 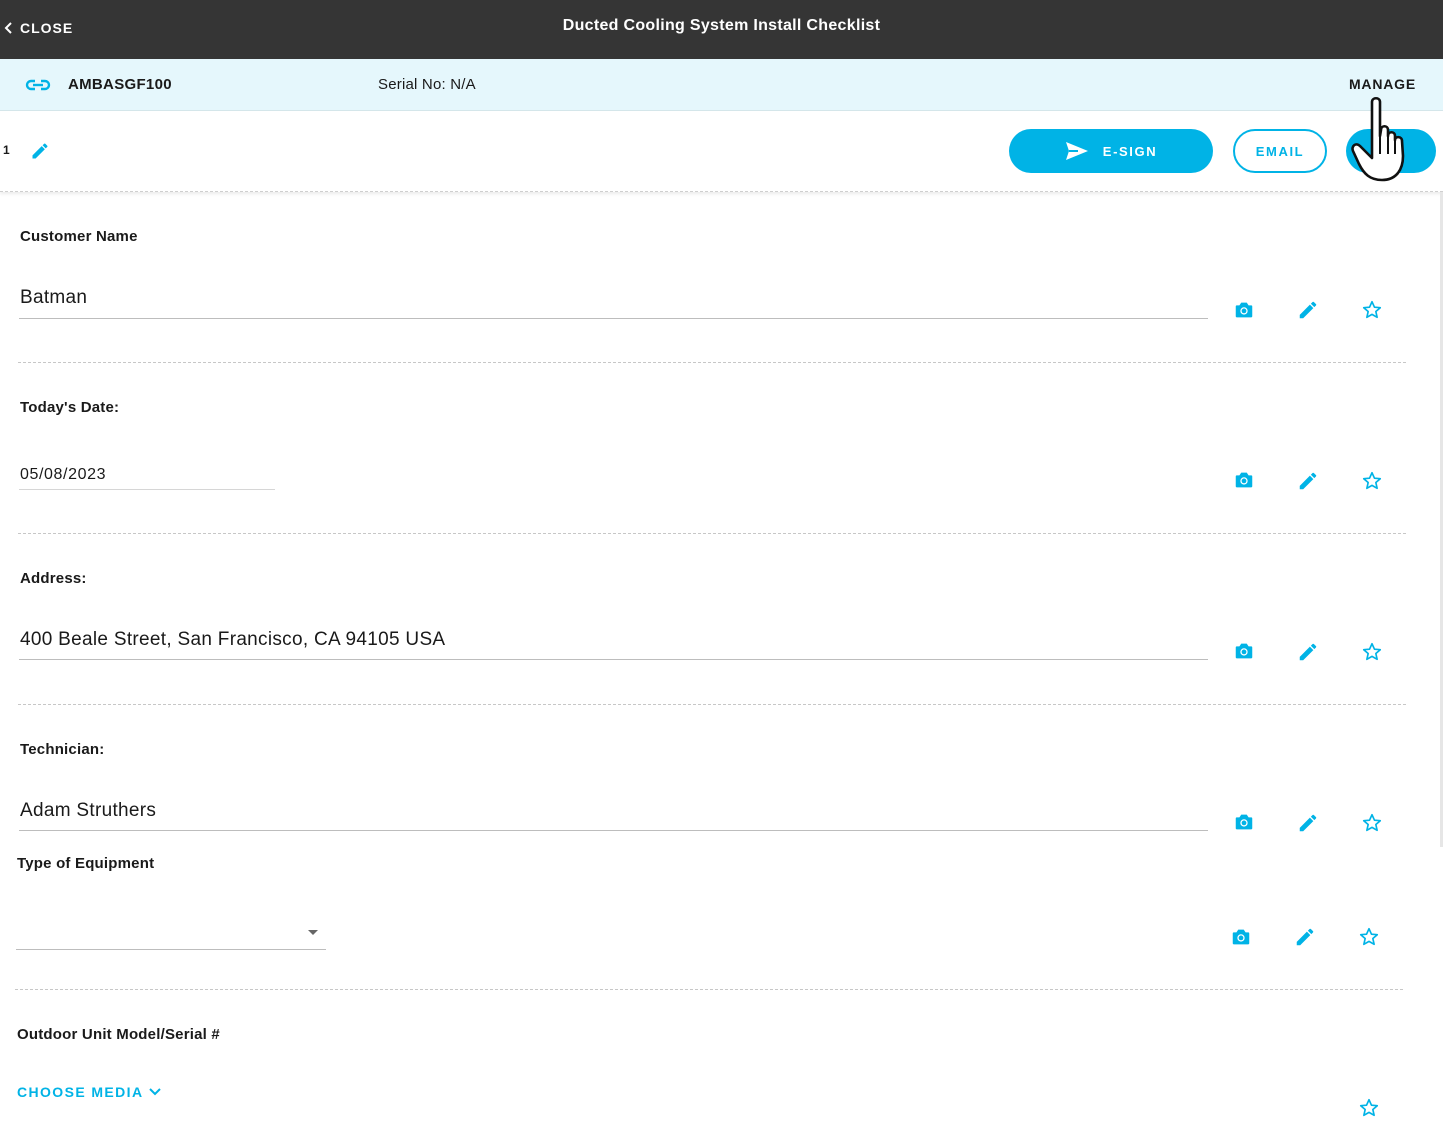 I want to click on action-bar: 1 E-SIGN EMAIL, so click(x=721, y=151).